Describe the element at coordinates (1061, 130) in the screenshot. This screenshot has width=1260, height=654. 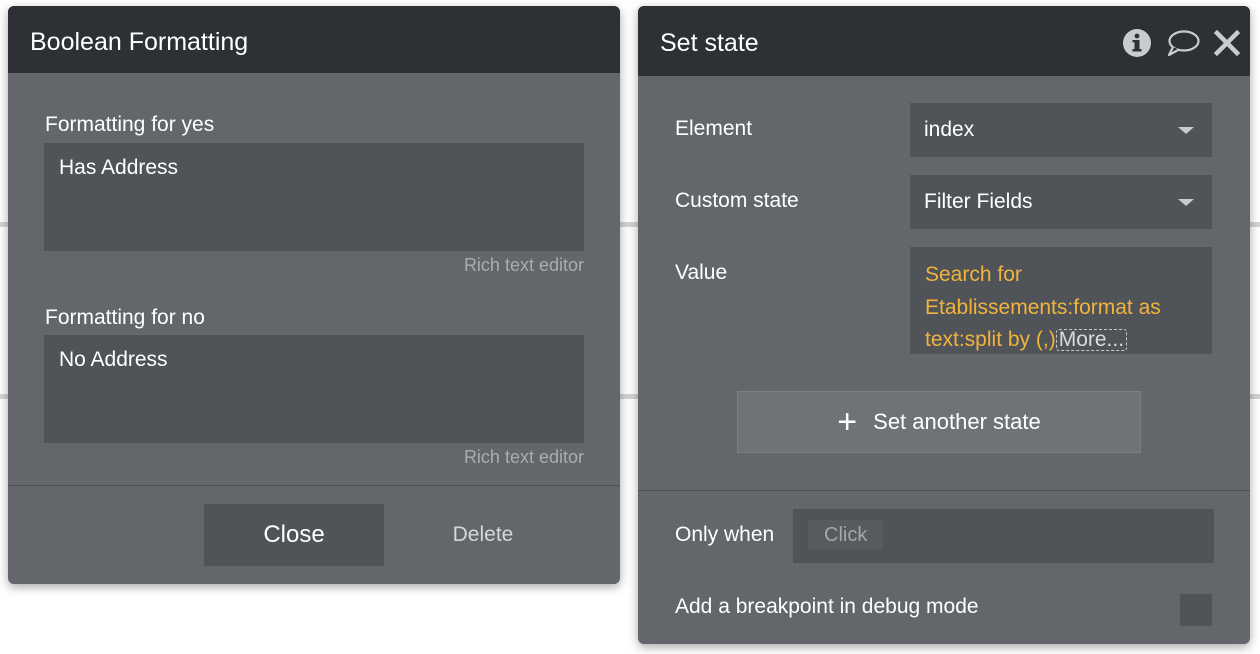
I see `element-dropdown: index` at that location.